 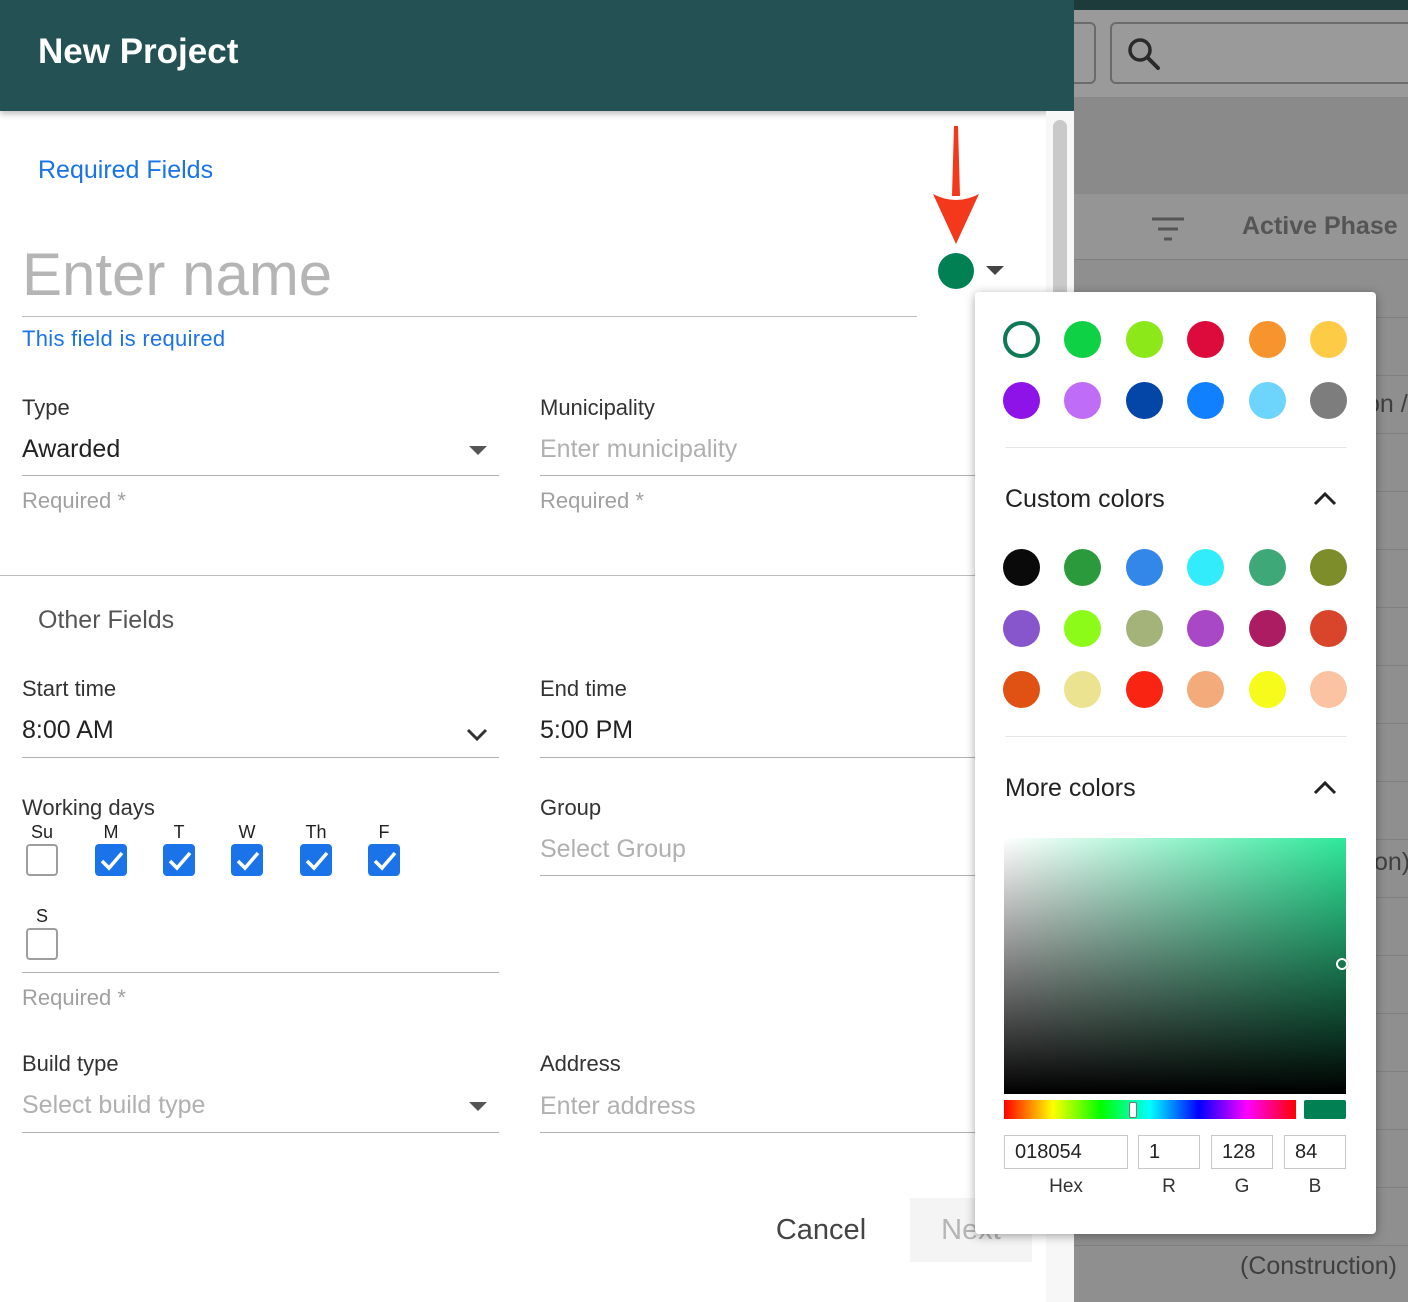 What do you see at coordinates (260, 757) in the screenshot?
I see `start-time-underline` at bounding box center [260, 757].